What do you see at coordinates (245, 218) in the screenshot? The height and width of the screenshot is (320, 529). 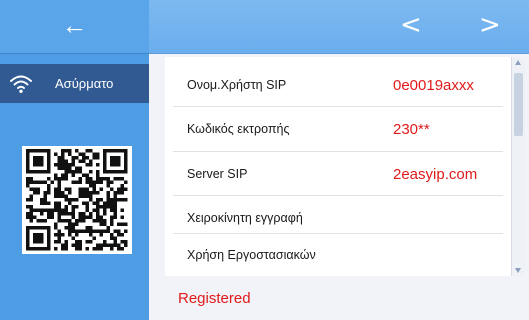 I see `setting-label: Χειροκίνητη εγγραφή` at bounding box center [245, 218].